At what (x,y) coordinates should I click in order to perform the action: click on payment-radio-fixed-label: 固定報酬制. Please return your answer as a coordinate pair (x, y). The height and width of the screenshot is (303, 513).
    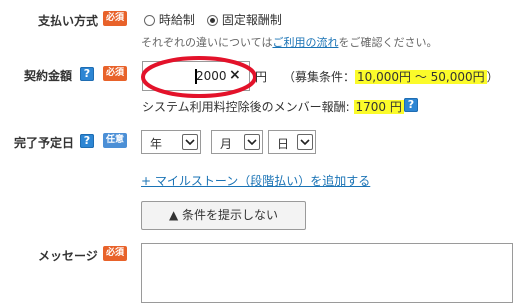
    Looking at the image, I should click on (251, 20).